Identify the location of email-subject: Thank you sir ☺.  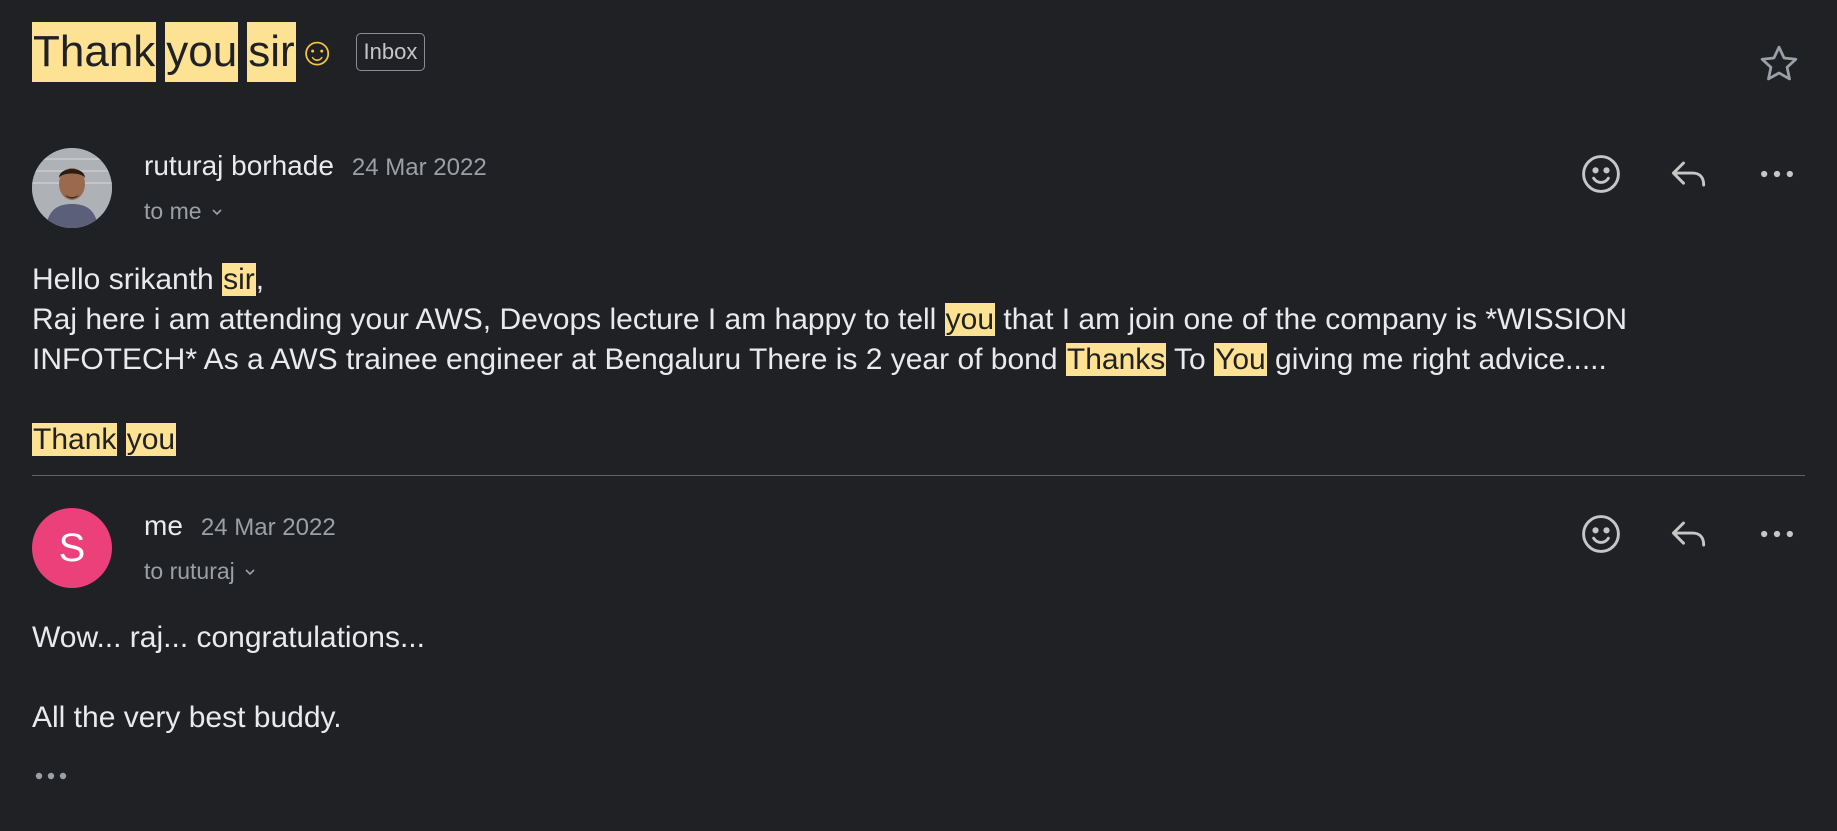
(185, 52).